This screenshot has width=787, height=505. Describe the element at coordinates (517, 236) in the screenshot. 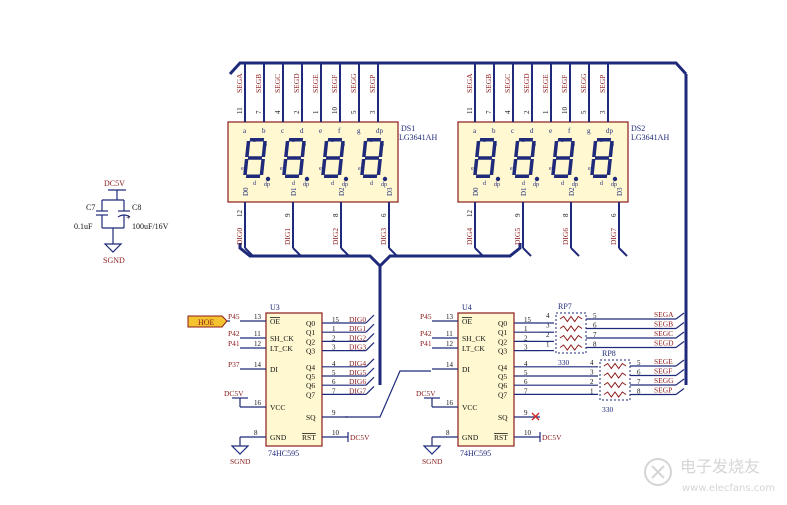

I see `digit-net-label: DIG5` at that location.